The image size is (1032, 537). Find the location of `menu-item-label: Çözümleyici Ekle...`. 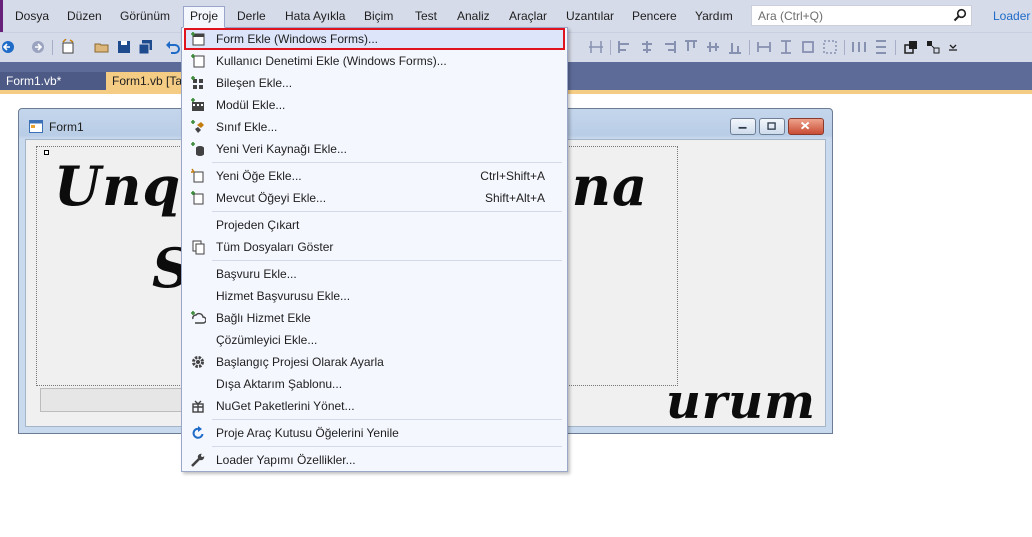

menu-item-label: Çözümleyici Ekle... is located at coordinates (267, 340).